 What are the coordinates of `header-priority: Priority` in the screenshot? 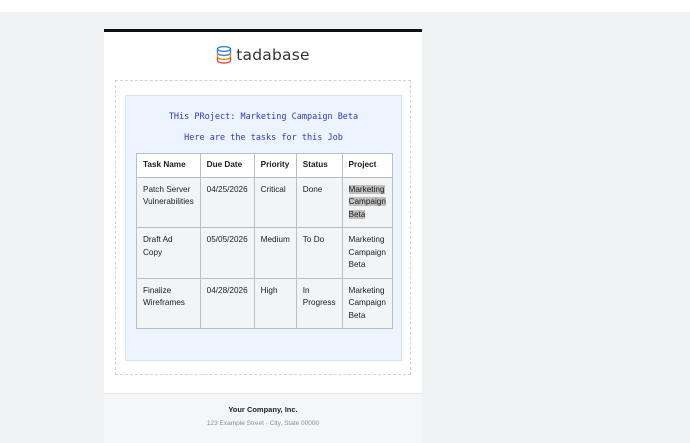 It's located at (275, 165).